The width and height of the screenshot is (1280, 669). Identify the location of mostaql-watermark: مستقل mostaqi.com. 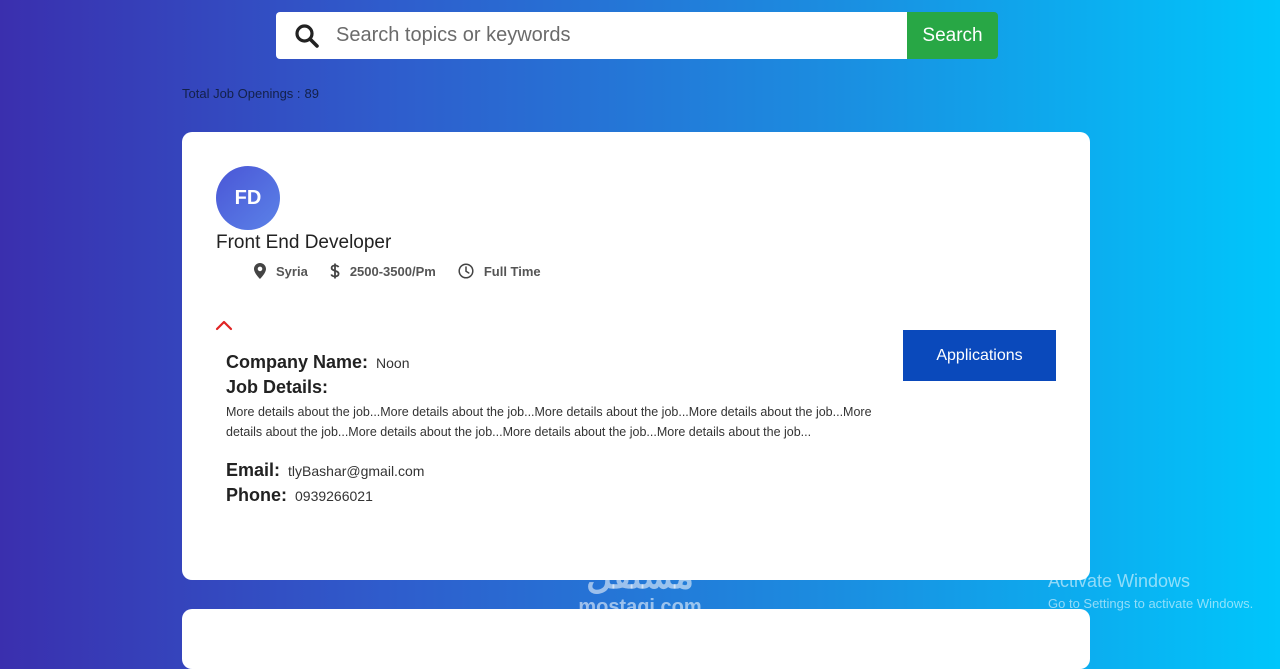
(640, 587).